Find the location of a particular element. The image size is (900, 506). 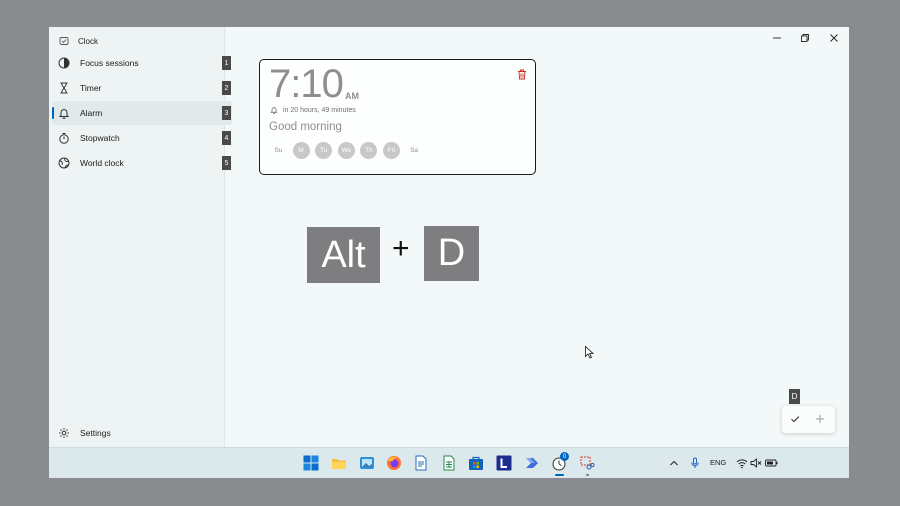

shortcut-key-alt: Alt is located at coordinates (343, 255).